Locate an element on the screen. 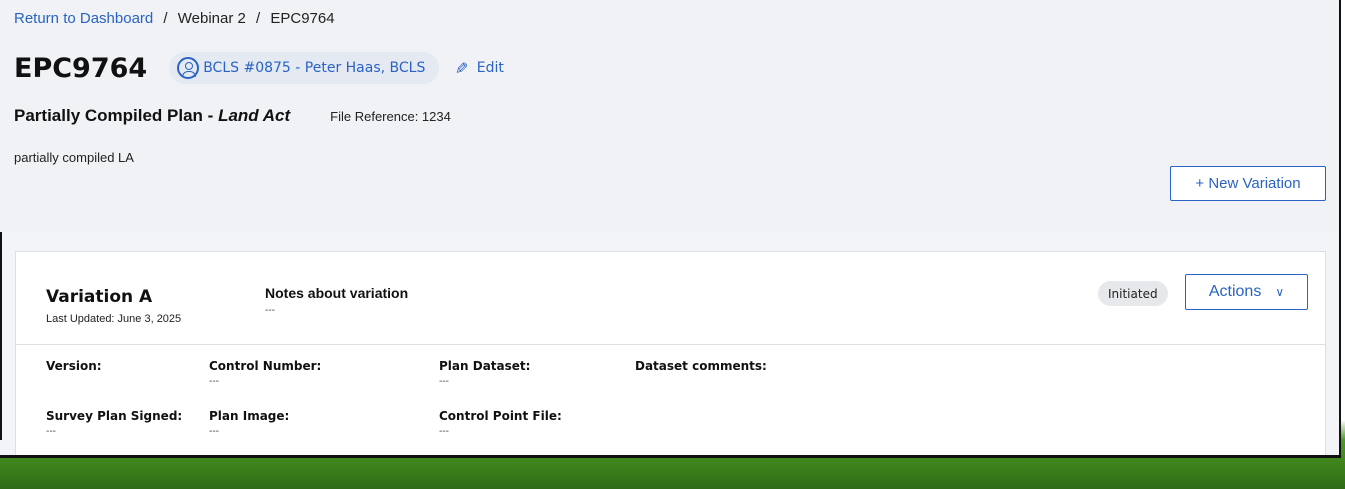  plan-type-act: Land Act is located at coordinates (254, 115).